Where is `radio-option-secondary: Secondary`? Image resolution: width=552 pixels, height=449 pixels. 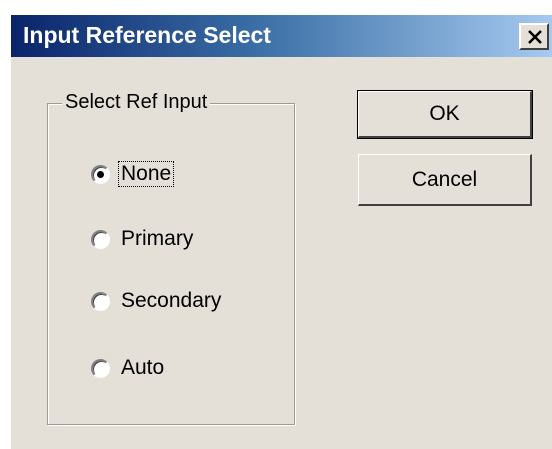
radio-option-secondary: Secondary is located at coordinates (157, 301).